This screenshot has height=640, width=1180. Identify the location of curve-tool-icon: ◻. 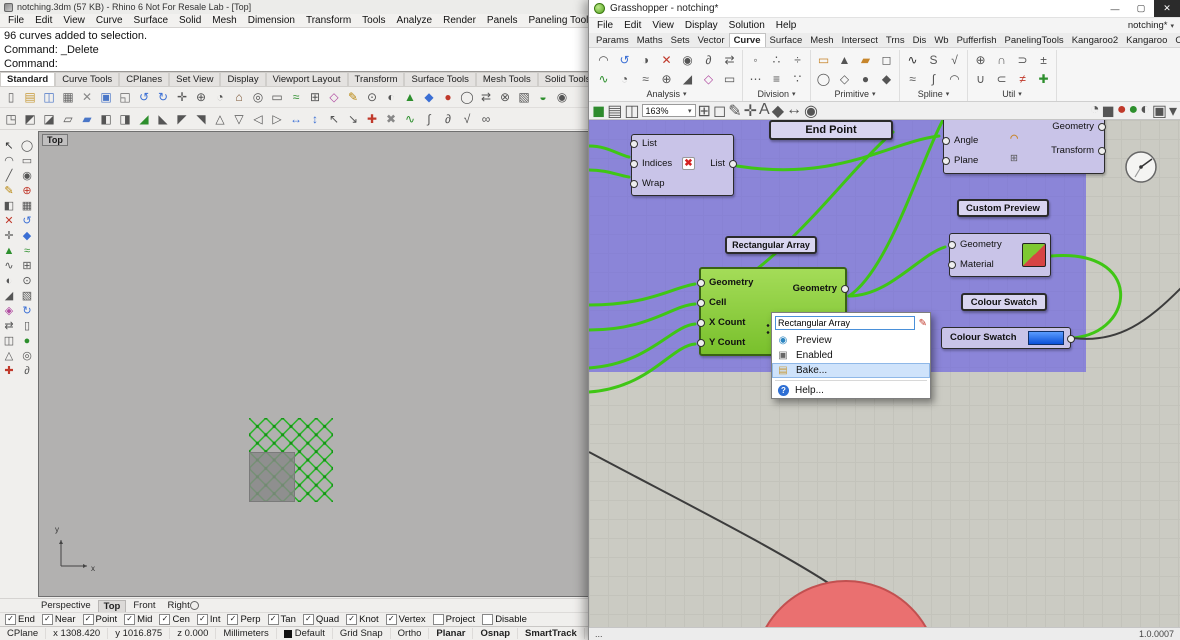
(886, 59).